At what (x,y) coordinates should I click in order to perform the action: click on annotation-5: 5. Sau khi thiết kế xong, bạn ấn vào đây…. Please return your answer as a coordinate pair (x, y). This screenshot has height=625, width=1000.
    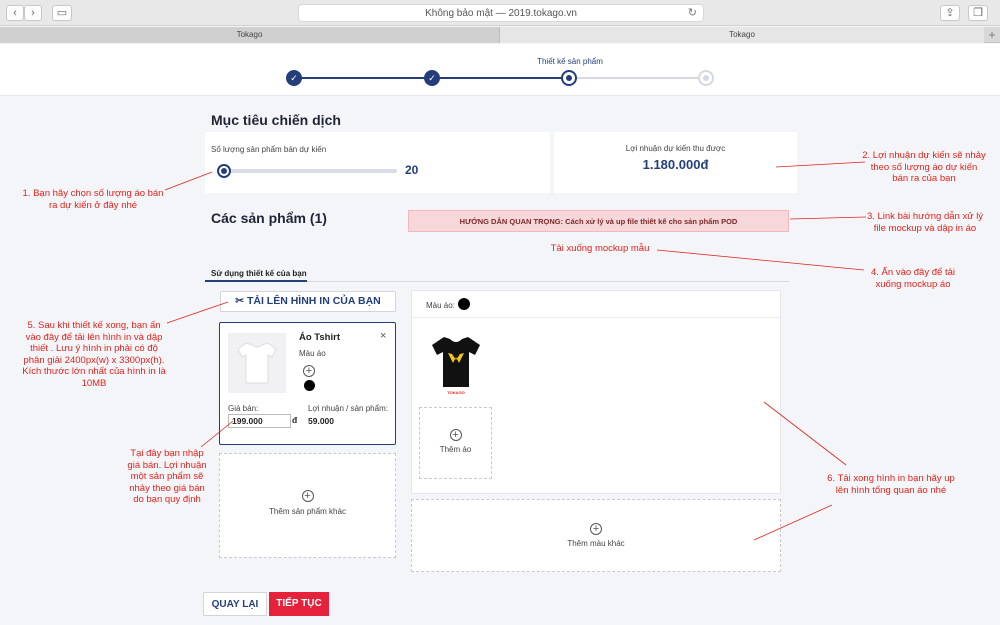
    Looking at the image, I should click on (94, 354).